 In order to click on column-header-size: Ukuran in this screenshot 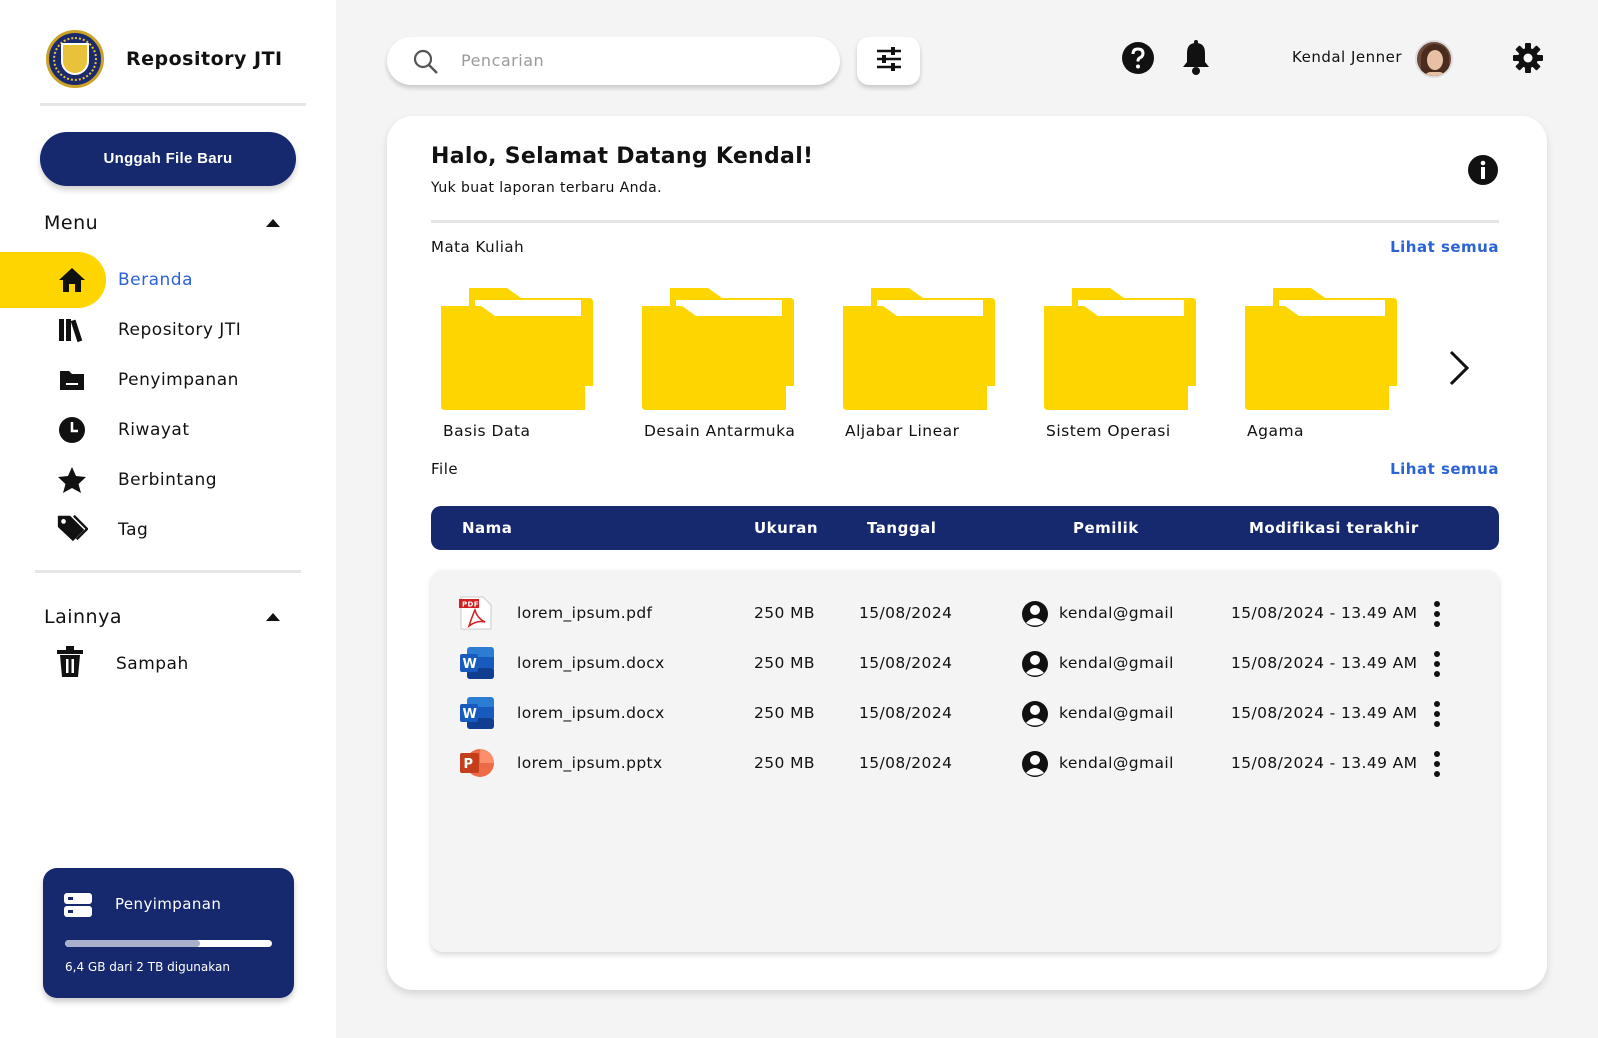, I will do `click(786, 528)`.